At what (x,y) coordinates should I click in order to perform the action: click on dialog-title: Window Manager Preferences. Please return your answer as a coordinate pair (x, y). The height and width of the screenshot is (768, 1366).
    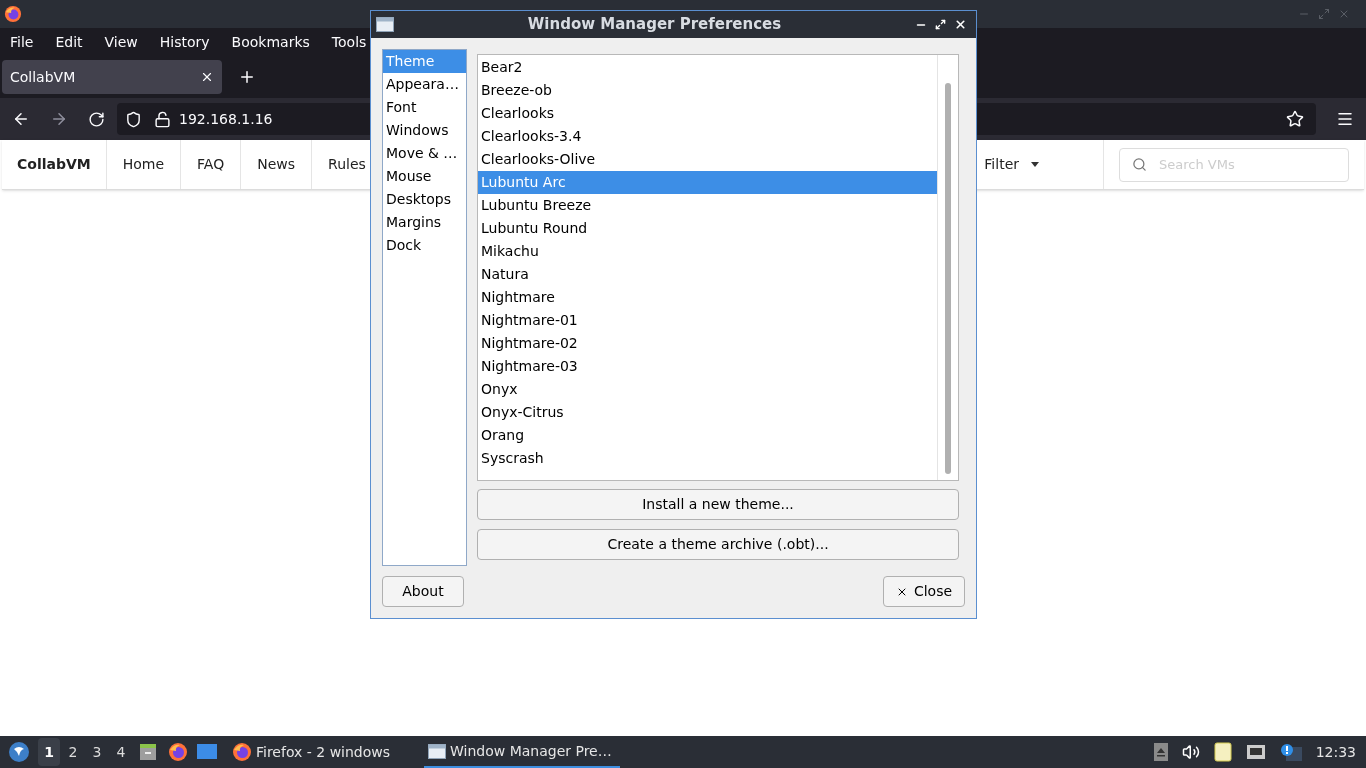
    Looking at the image, I should click on (654, 25).